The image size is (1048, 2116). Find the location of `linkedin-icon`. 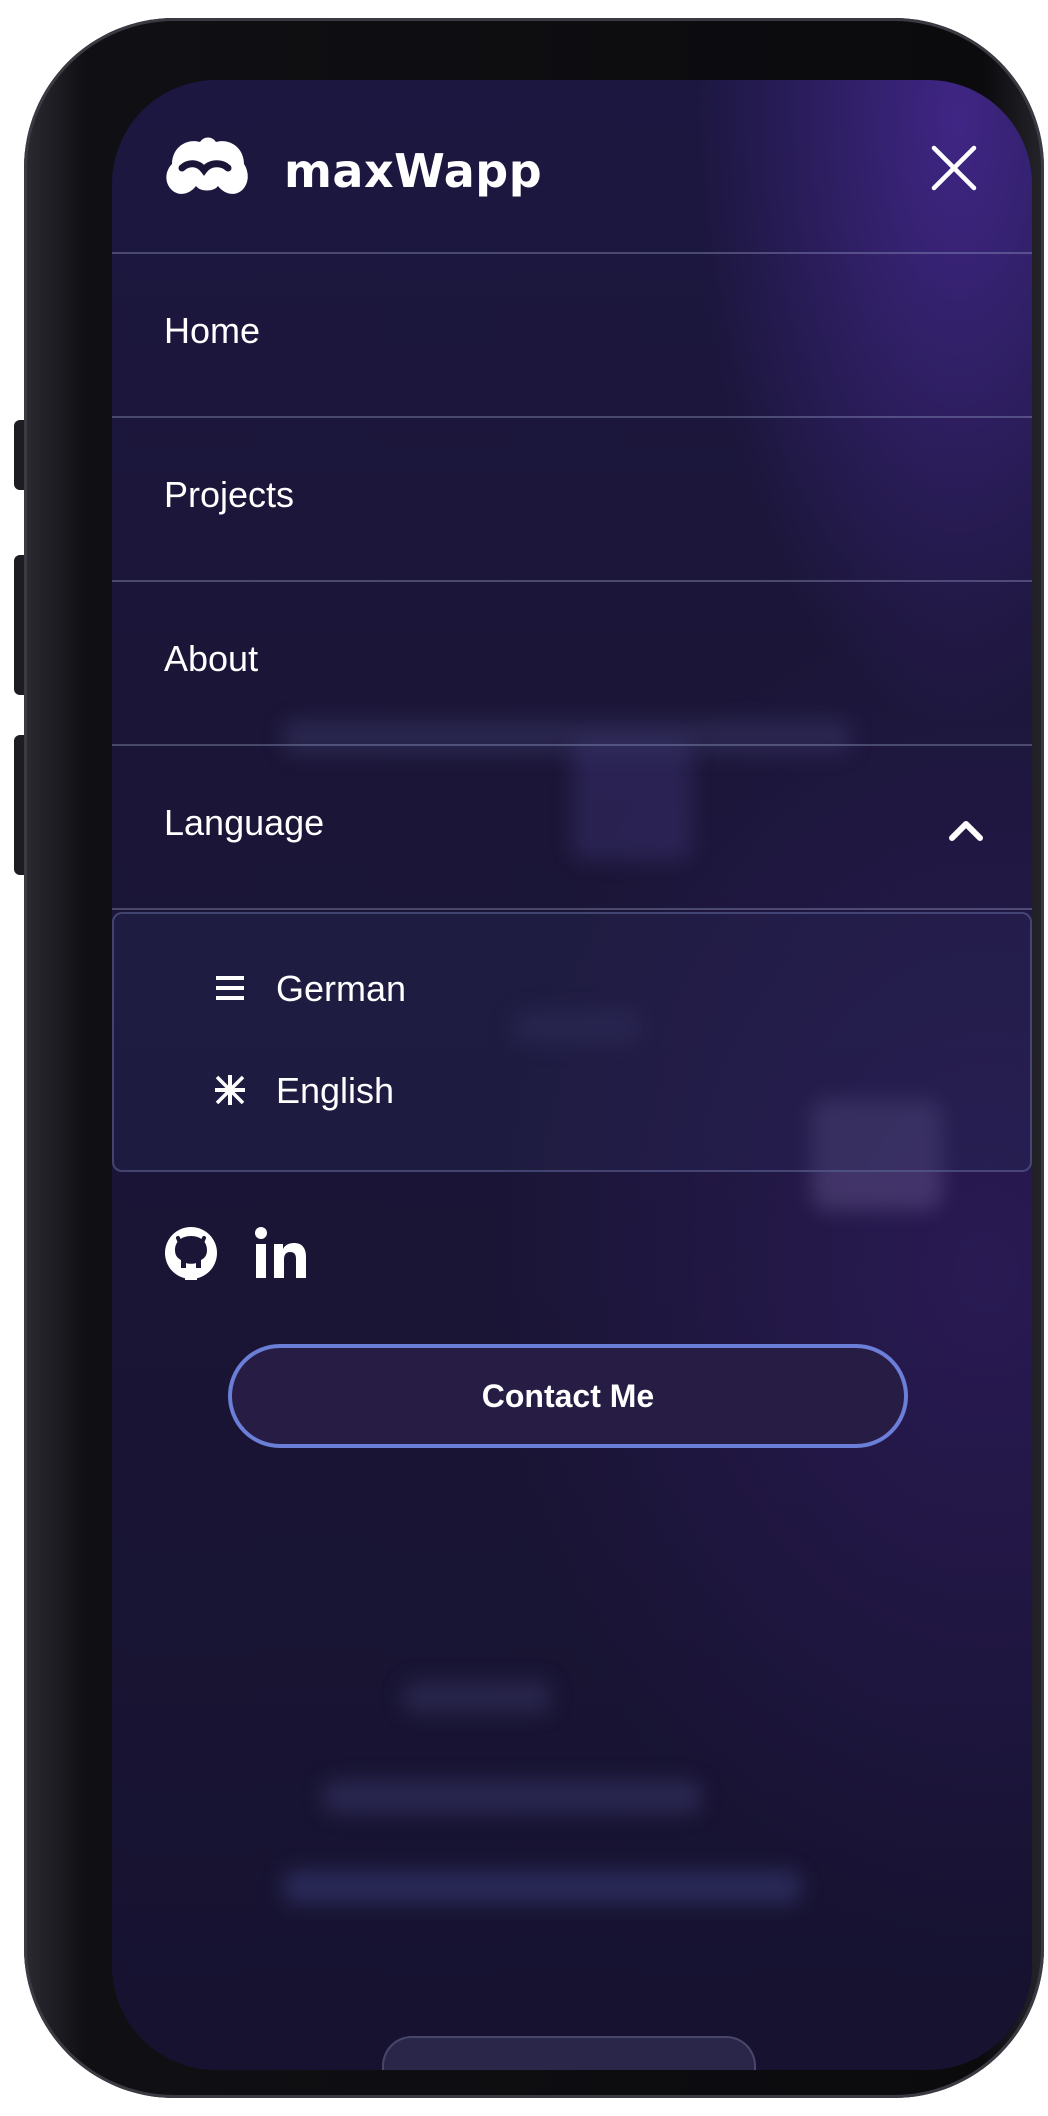

linkedin-icon is located at coordinates (281, 1253).